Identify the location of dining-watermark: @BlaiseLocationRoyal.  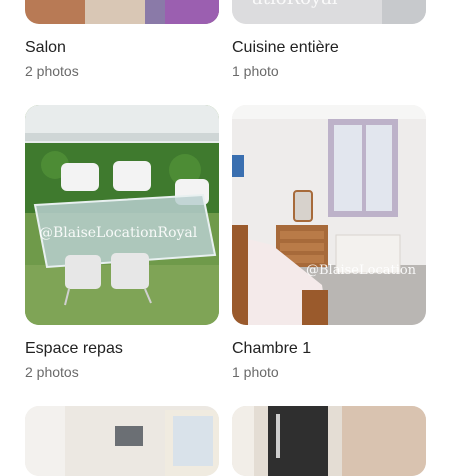
(118, 233).